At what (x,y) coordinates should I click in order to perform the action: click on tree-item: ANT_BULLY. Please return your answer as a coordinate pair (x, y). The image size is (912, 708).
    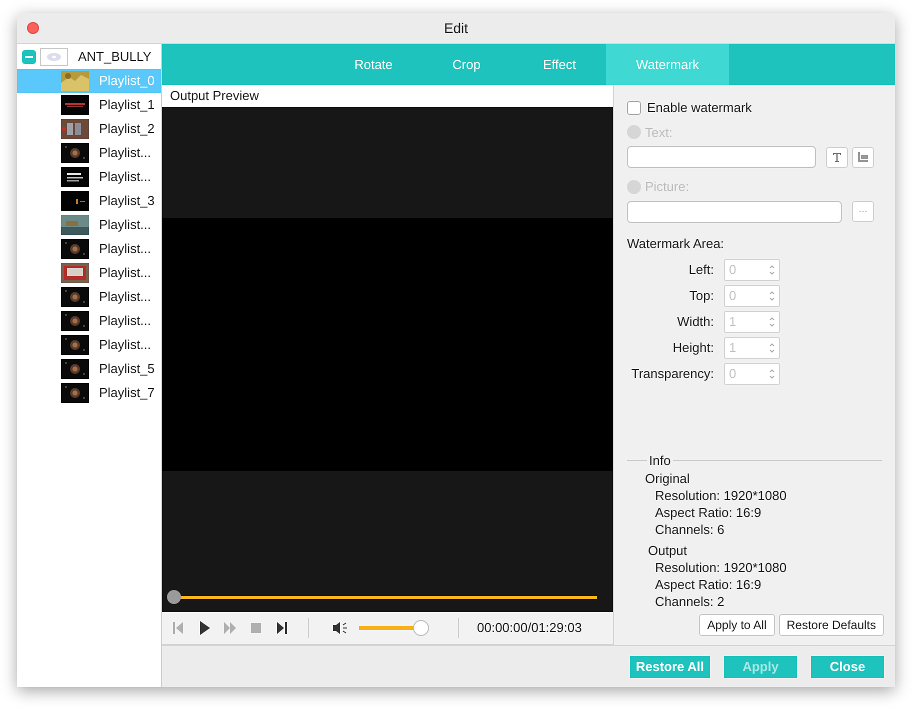
    Looking at the image, I should click on (115, 56).